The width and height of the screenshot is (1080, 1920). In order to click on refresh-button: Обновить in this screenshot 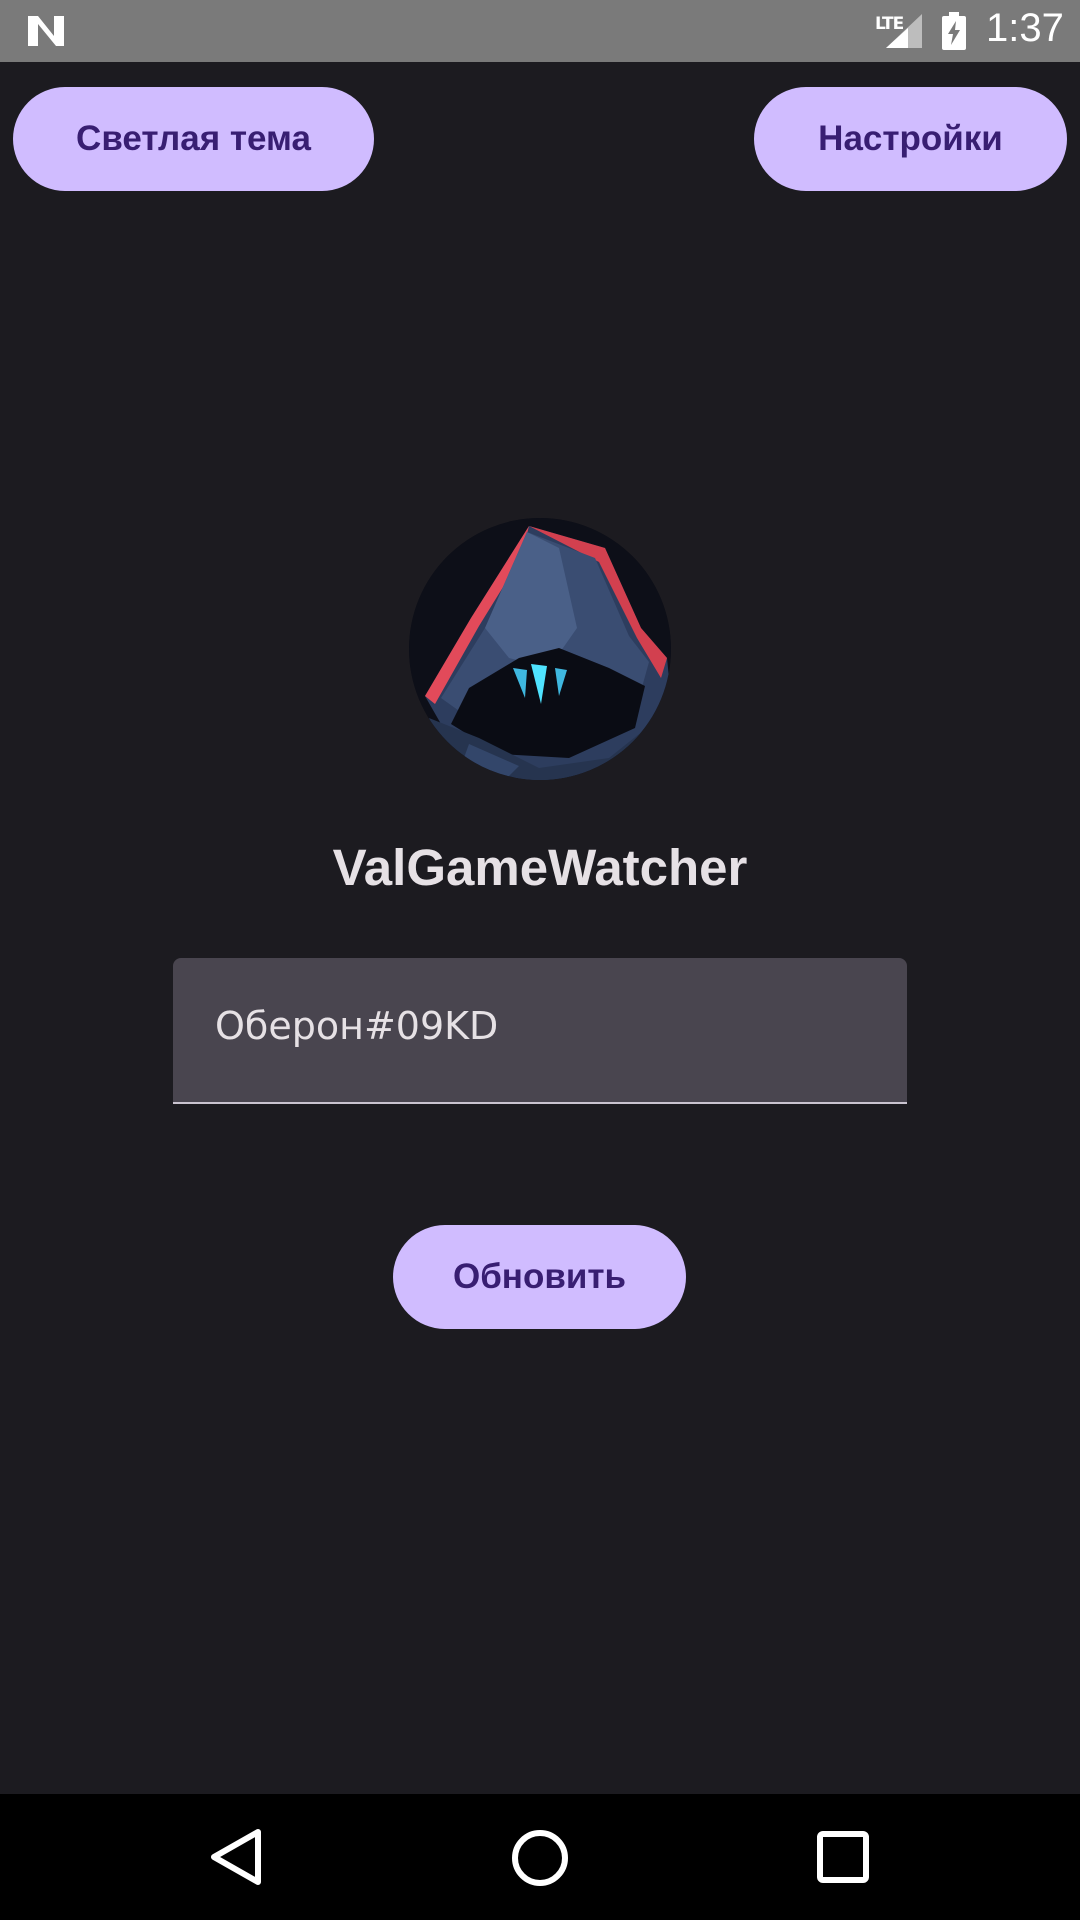, I will do `click(539, 1277)`.